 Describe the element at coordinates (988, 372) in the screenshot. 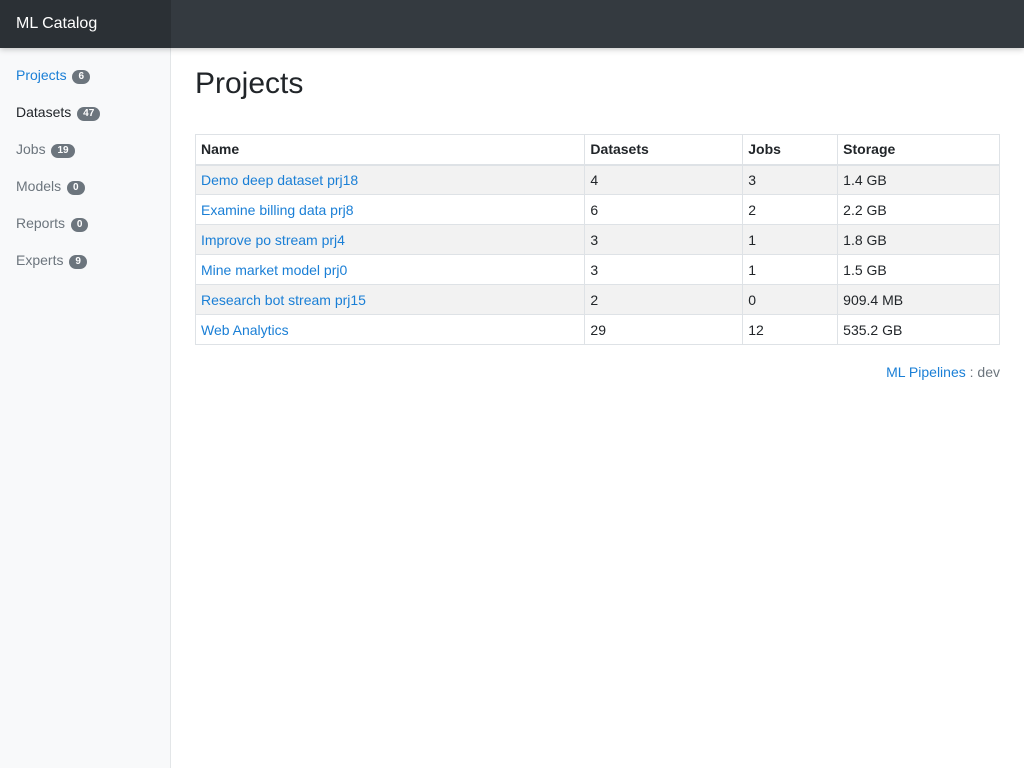

I see `environment-label: dev` at that location.